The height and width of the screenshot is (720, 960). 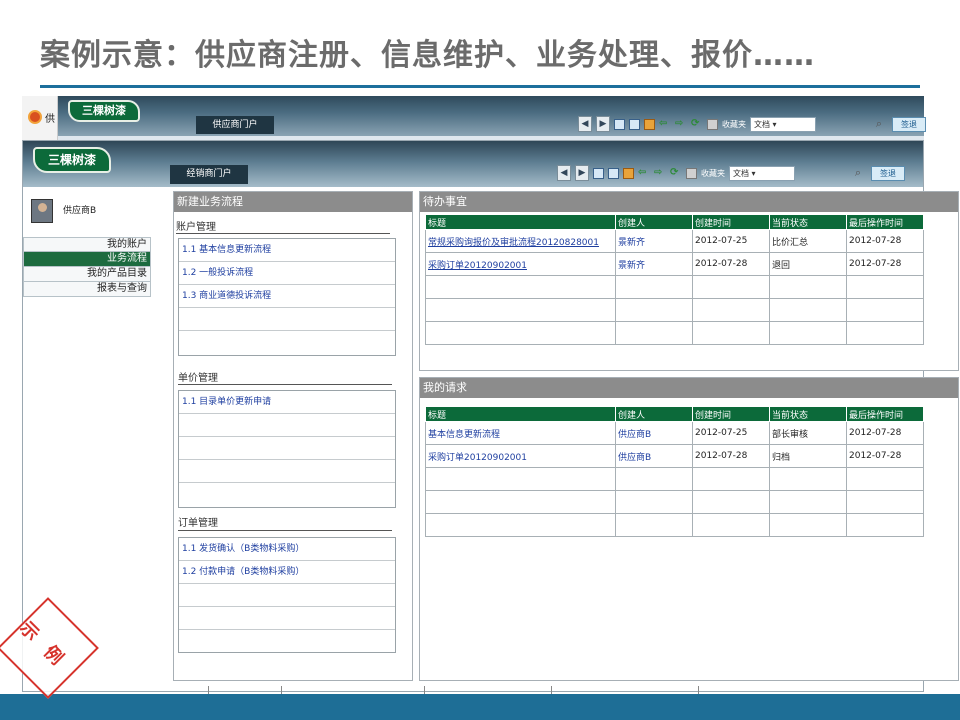 I want to click on left-menu: 我的账户 业务流程 我的产品目录 报表与查询, so click(x=87, y=267).